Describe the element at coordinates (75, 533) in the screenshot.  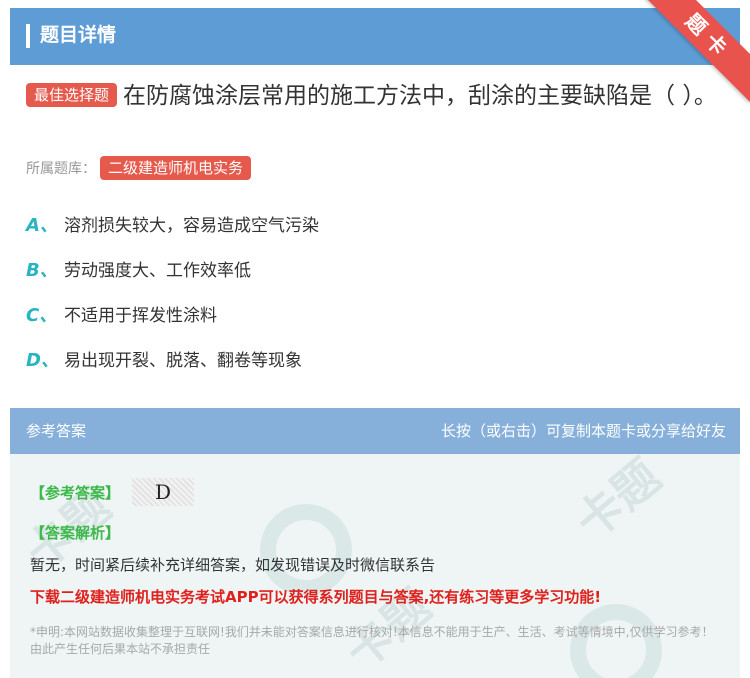
I see `explanation-label: 【答案解析】` at that location.